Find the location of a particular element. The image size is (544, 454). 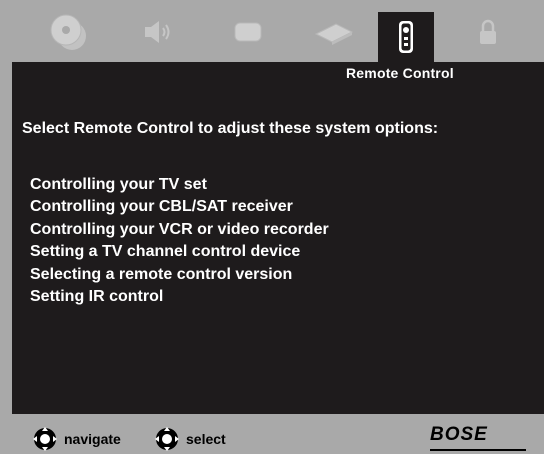

disc-icon is located at coordinates (68, 32).